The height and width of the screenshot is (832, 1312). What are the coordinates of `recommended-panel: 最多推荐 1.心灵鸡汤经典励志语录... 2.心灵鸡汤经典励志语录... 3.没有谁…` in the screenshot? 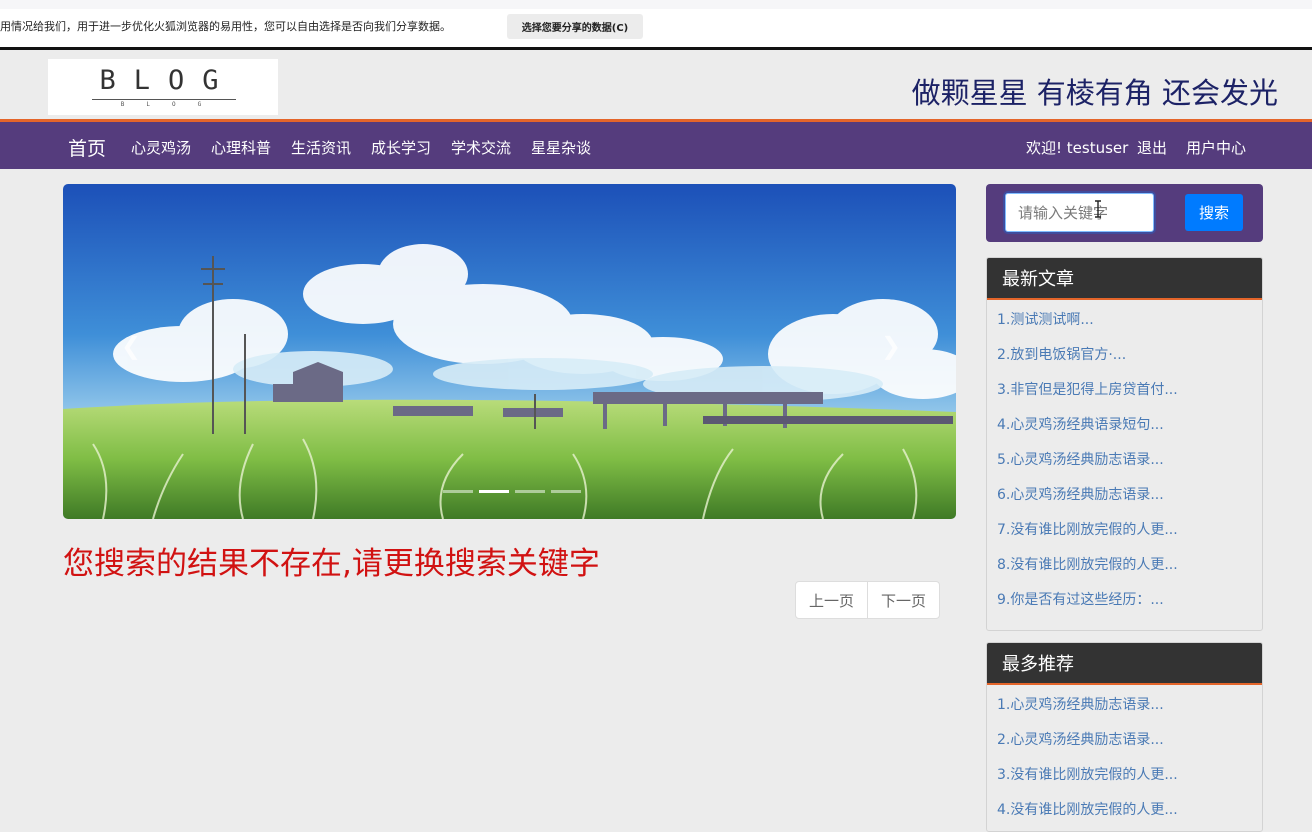 It's located at (1124, 737).